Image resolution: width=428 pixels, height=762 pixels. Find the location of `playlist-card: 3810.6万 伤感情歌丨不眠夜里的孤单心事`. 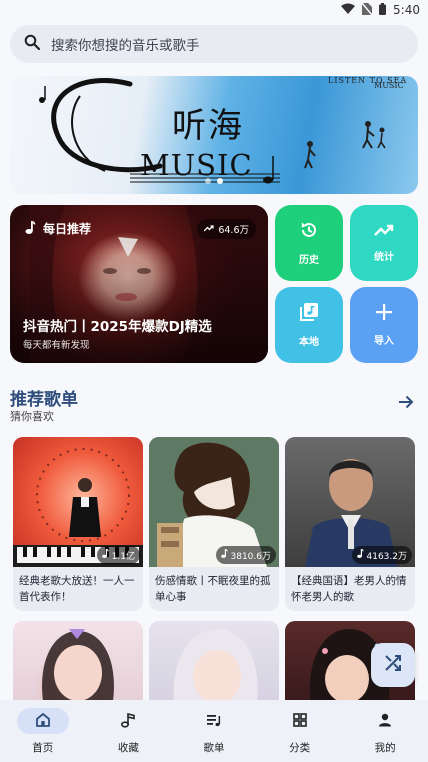

playlist-card: 3810.6万 伤感情歌丨不眠夜里的孤单心事 is located at coordinates (214, 524).